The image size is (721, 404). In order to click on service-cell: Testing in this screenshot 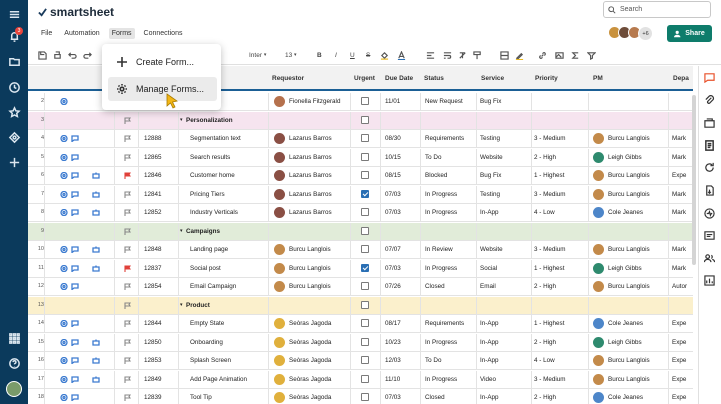, I will do `click(490, 194)`.